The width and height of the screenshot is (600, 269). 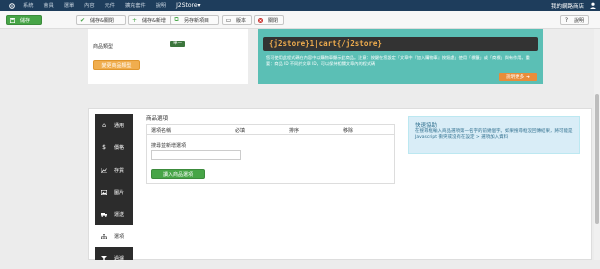 What do you see at coordinates (237, 20) in the screenshot?
I see `versions-button: ▭ 版本` at bounding box center [237, 20].